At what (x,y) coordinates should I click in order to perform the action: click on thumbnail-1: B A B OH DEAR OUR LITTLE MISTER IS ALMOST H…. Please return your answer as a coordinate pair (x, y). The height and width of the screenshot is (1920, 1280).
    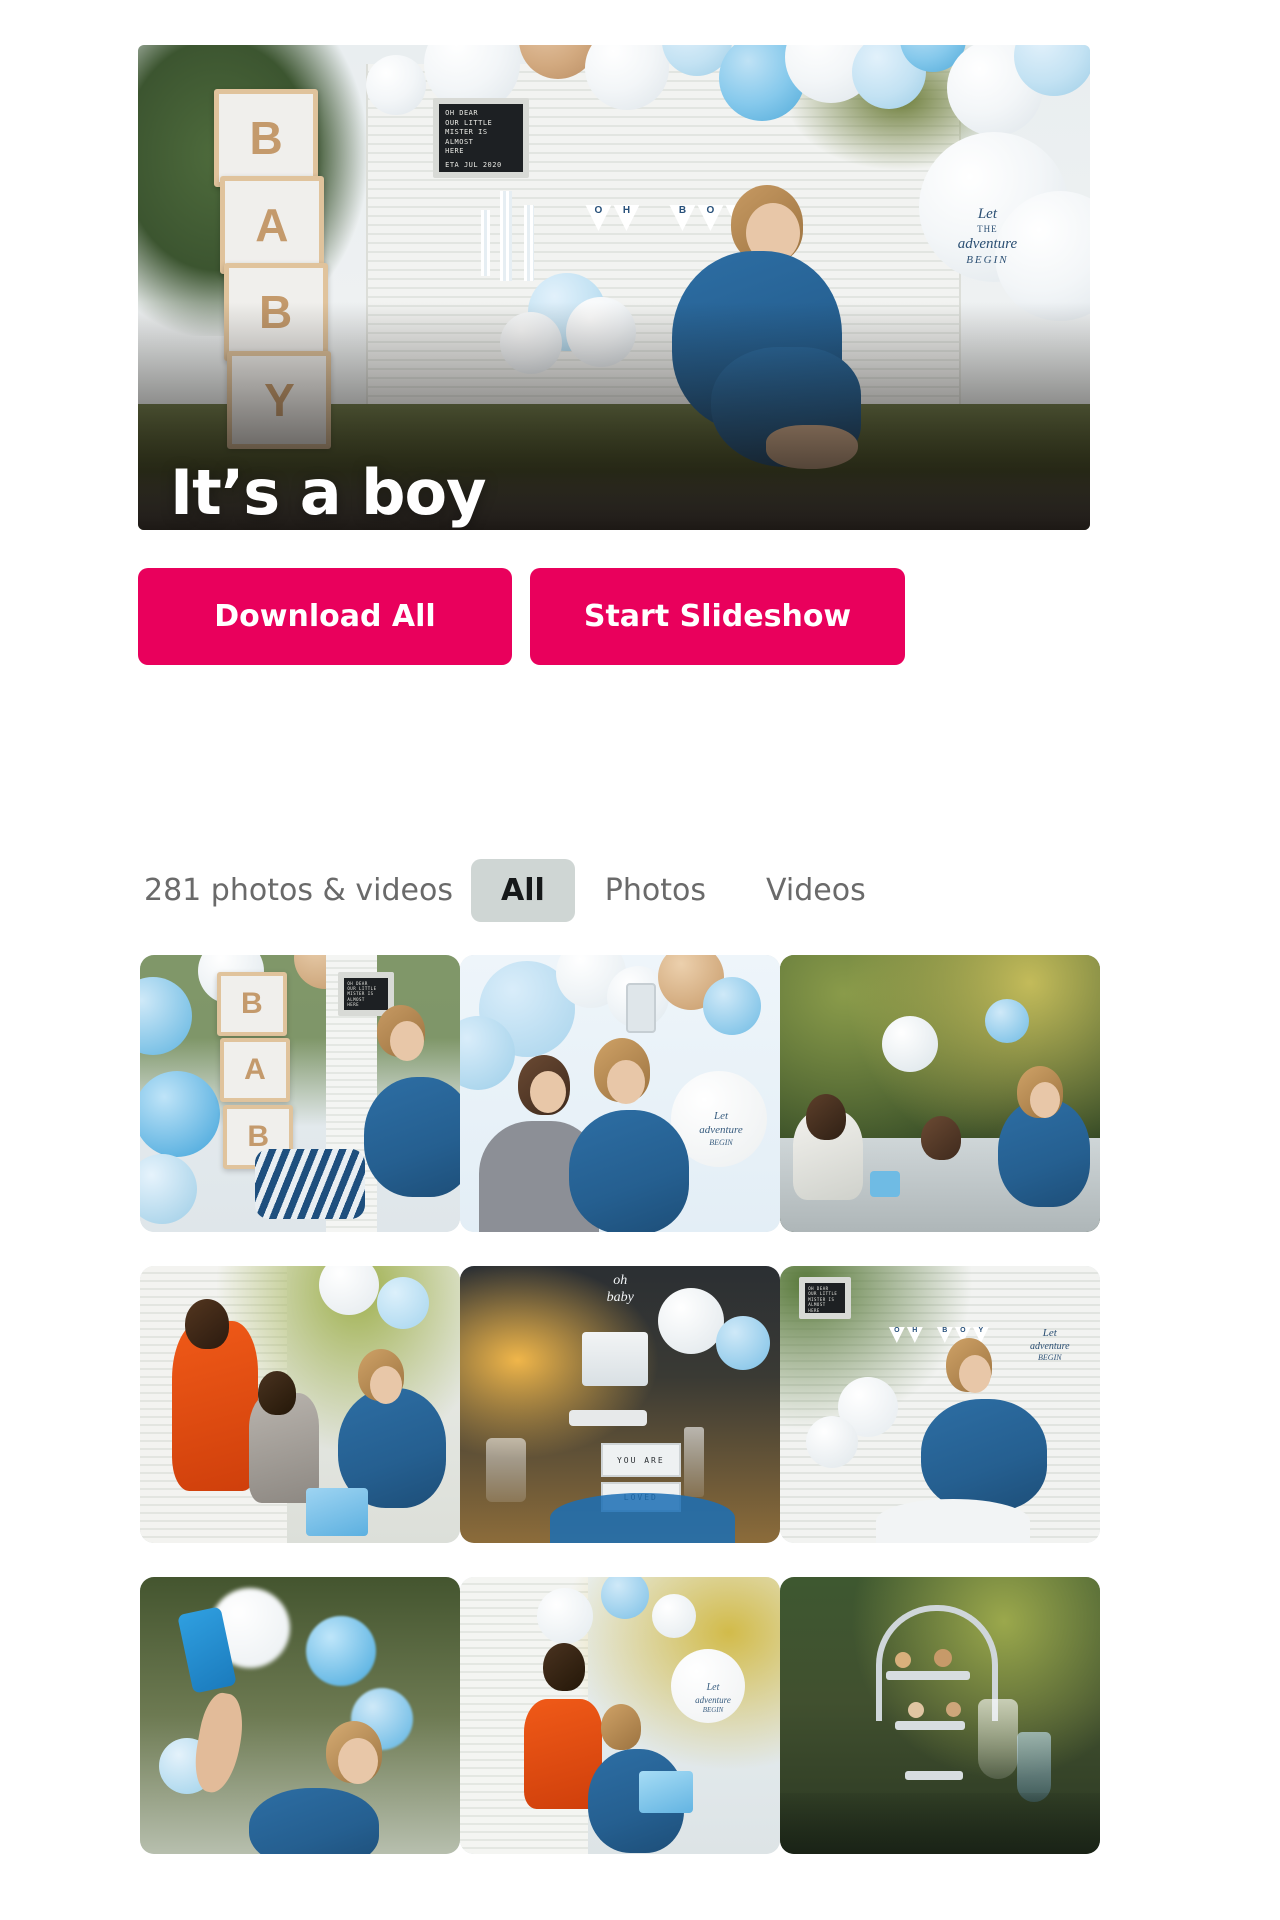
    Looking at the image, I should click on (300, 1093).